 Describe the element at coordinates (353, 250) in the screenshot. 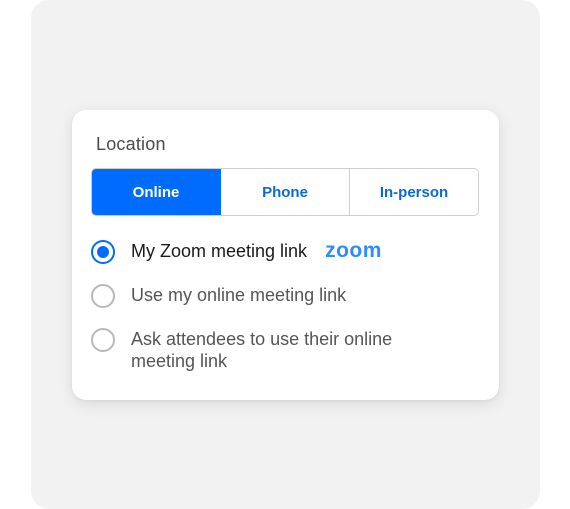

I see `zoom-logo: zoom` at that location.